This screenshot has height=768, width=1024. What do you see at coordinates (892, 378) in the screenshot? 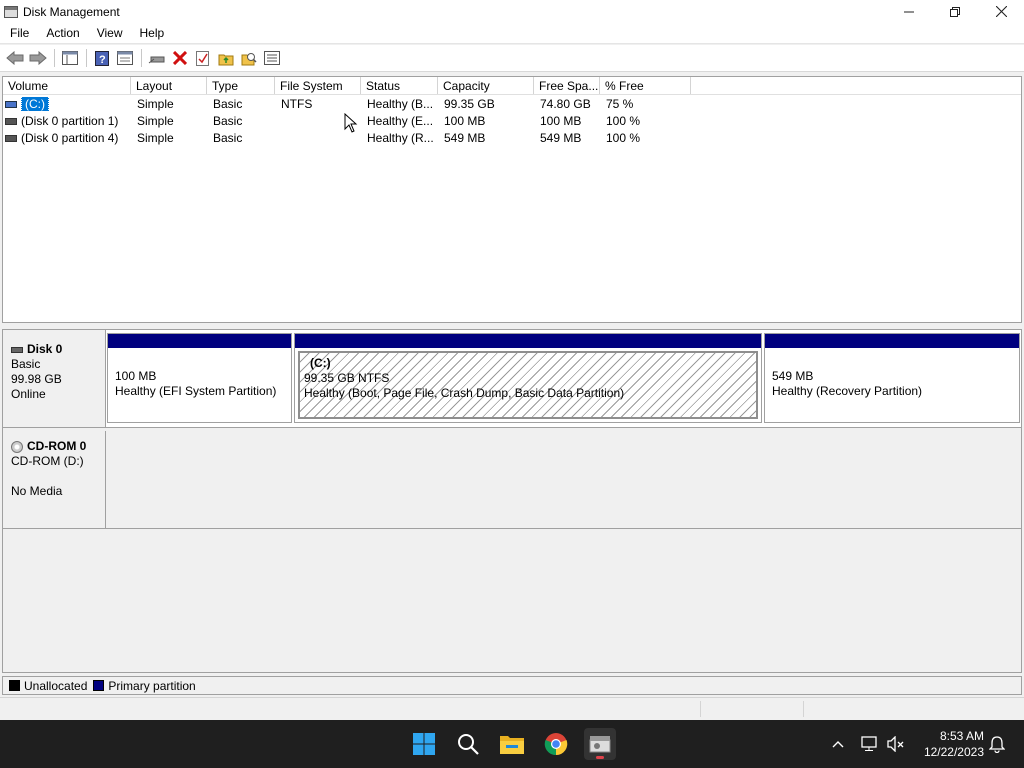
I see `partition-recovery: 549 MB Healthy (Recovery Partition)` at bounding box center [892, 378].